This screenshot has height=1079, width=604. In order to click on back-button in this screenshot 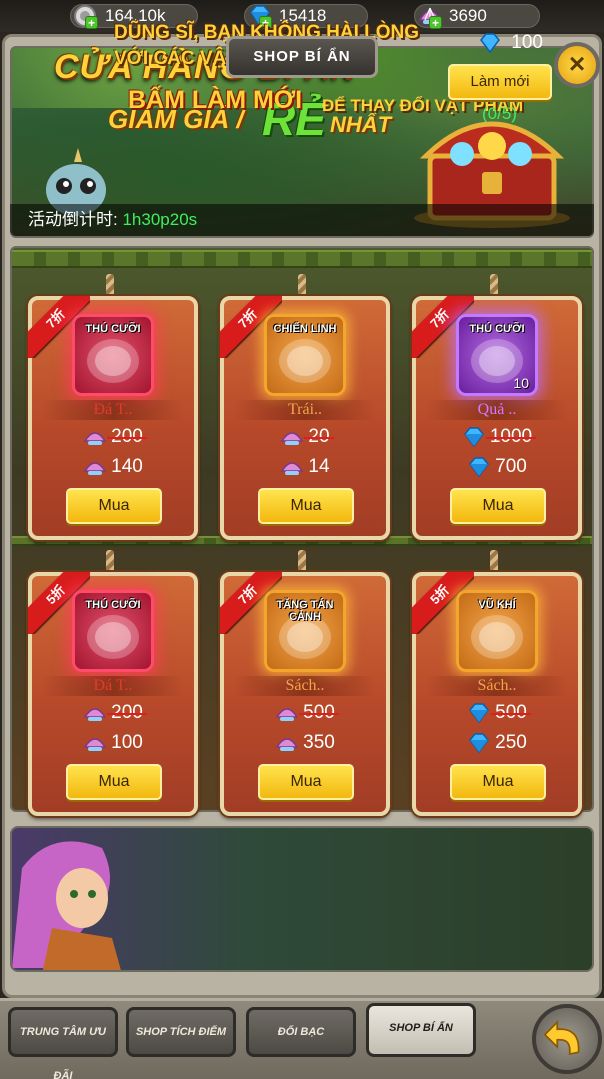, I will do `click(567, 1039)`.